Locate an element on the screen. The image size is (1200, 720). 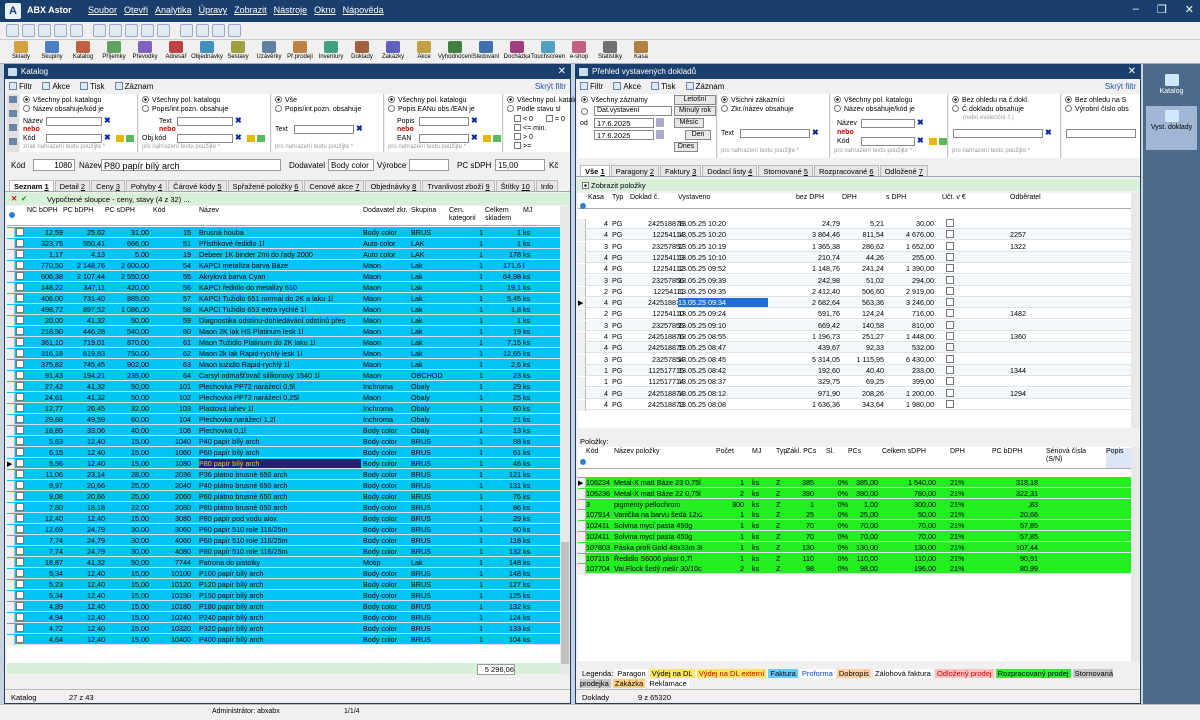
lemin-checkbox is located at coordinates (517, 127).